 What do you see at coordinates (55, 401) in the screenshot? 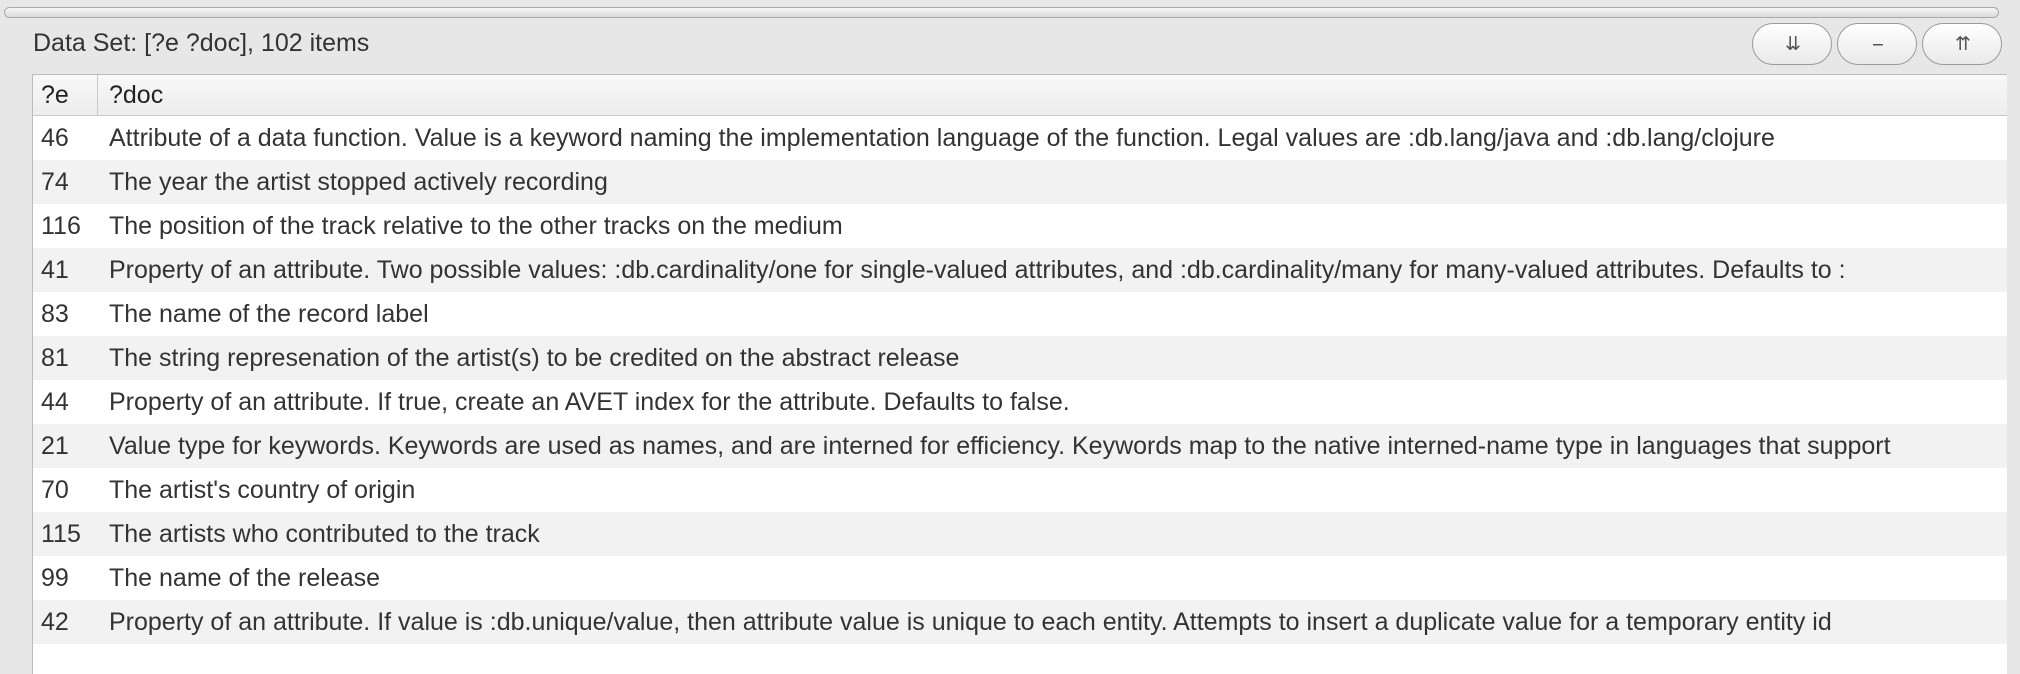
I see `cell-e: 44` at bounding box center [55, 401].